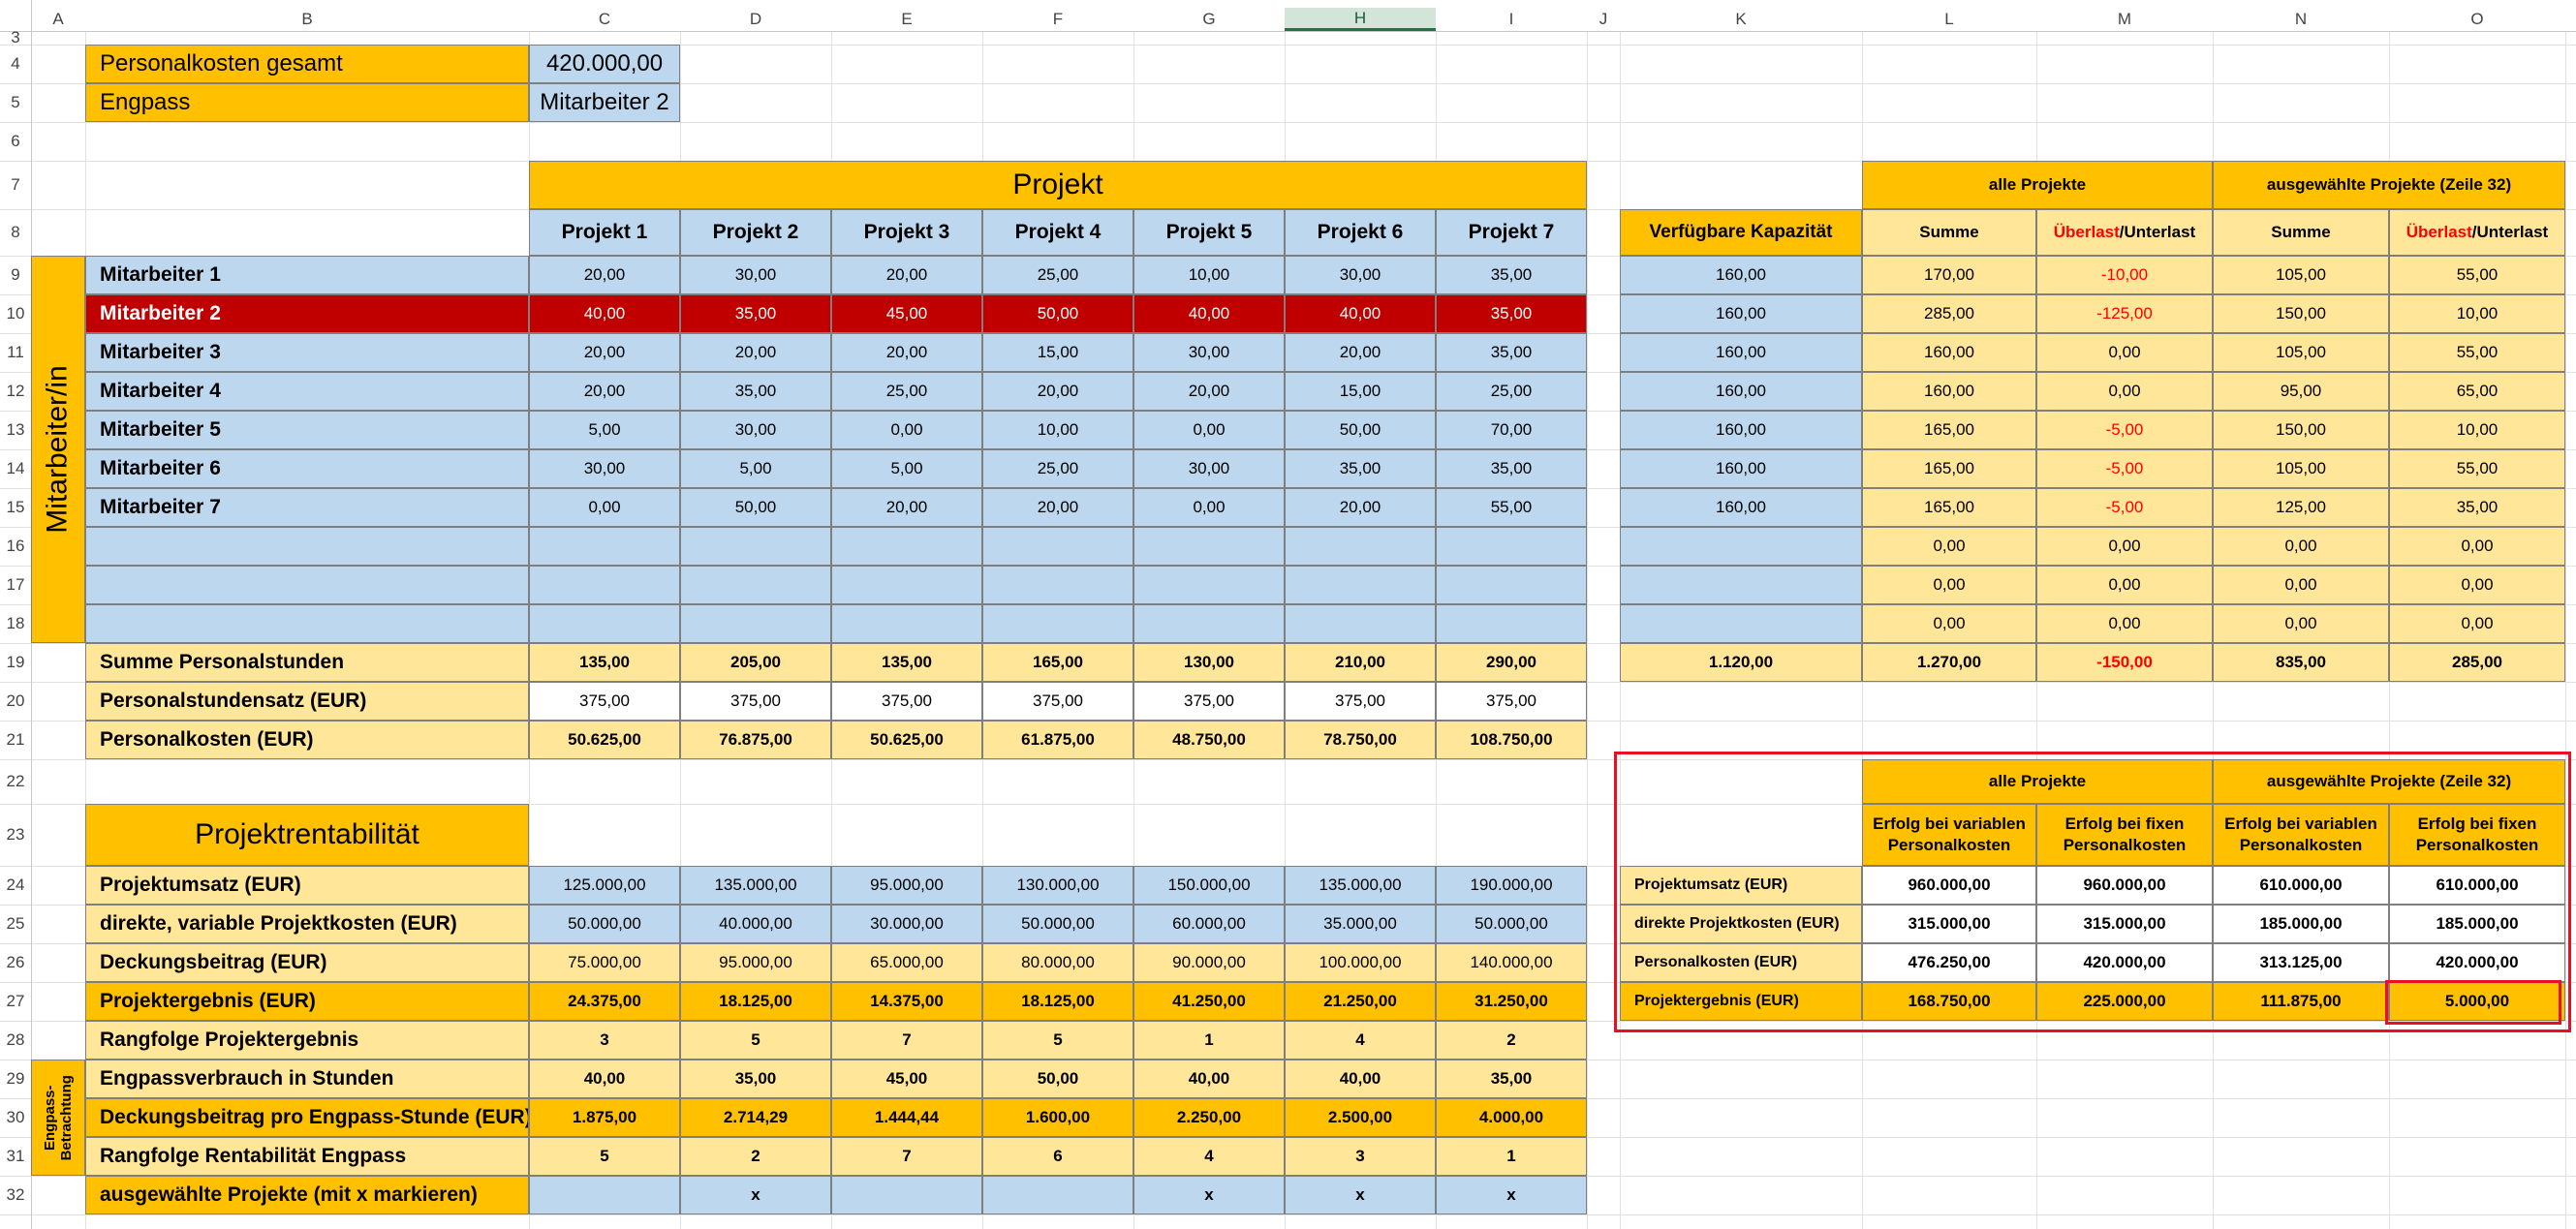 This screenshot has width=2576, height=1229. I want to click on verfuegbar-header: Verfügbare Kapazität, so click(1741, 232).